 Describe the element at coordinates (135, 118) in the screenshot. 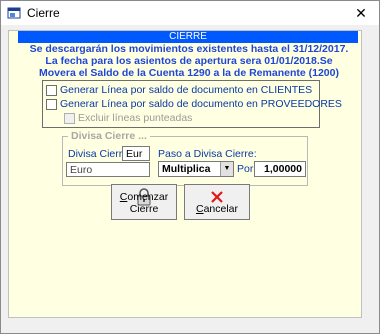

I see `checkbox-excluir-label: Excluir líneas punteadas` at that location.